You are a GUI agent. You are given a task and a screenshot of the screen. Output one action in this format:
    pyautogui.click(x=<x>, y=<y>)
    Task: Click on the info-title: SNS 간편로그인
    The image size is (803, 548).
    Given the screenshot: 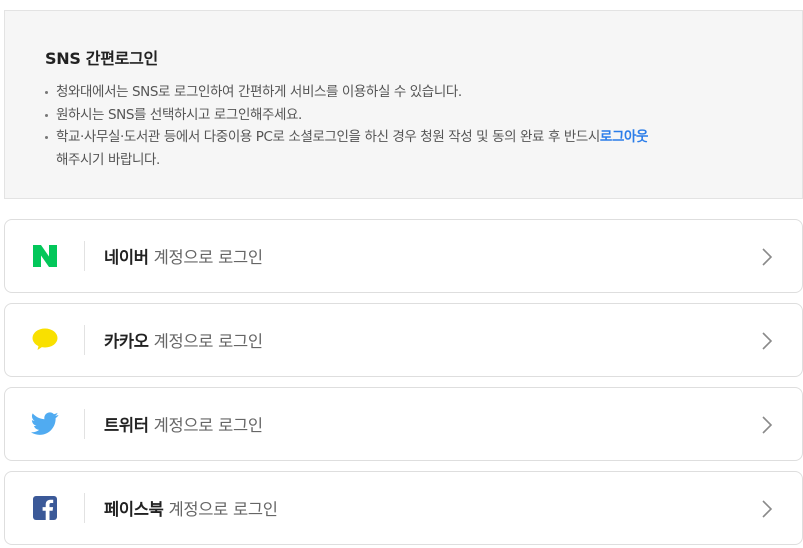 What is the action you would take?
    pyautogui.click(x=101, y=58)
    